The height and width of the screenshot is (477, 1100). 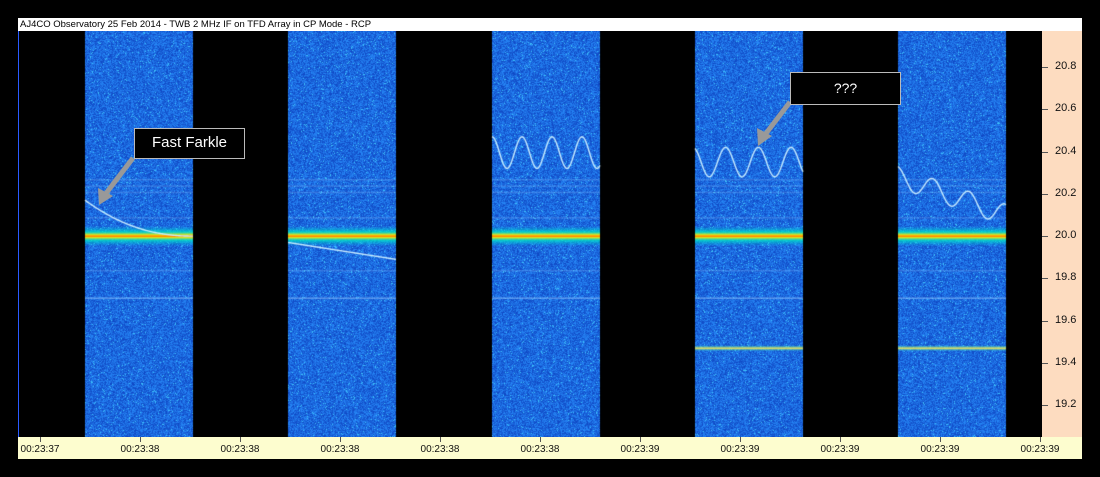 I want to click on fast-farkle-arrow, so click(x=116, y=180).